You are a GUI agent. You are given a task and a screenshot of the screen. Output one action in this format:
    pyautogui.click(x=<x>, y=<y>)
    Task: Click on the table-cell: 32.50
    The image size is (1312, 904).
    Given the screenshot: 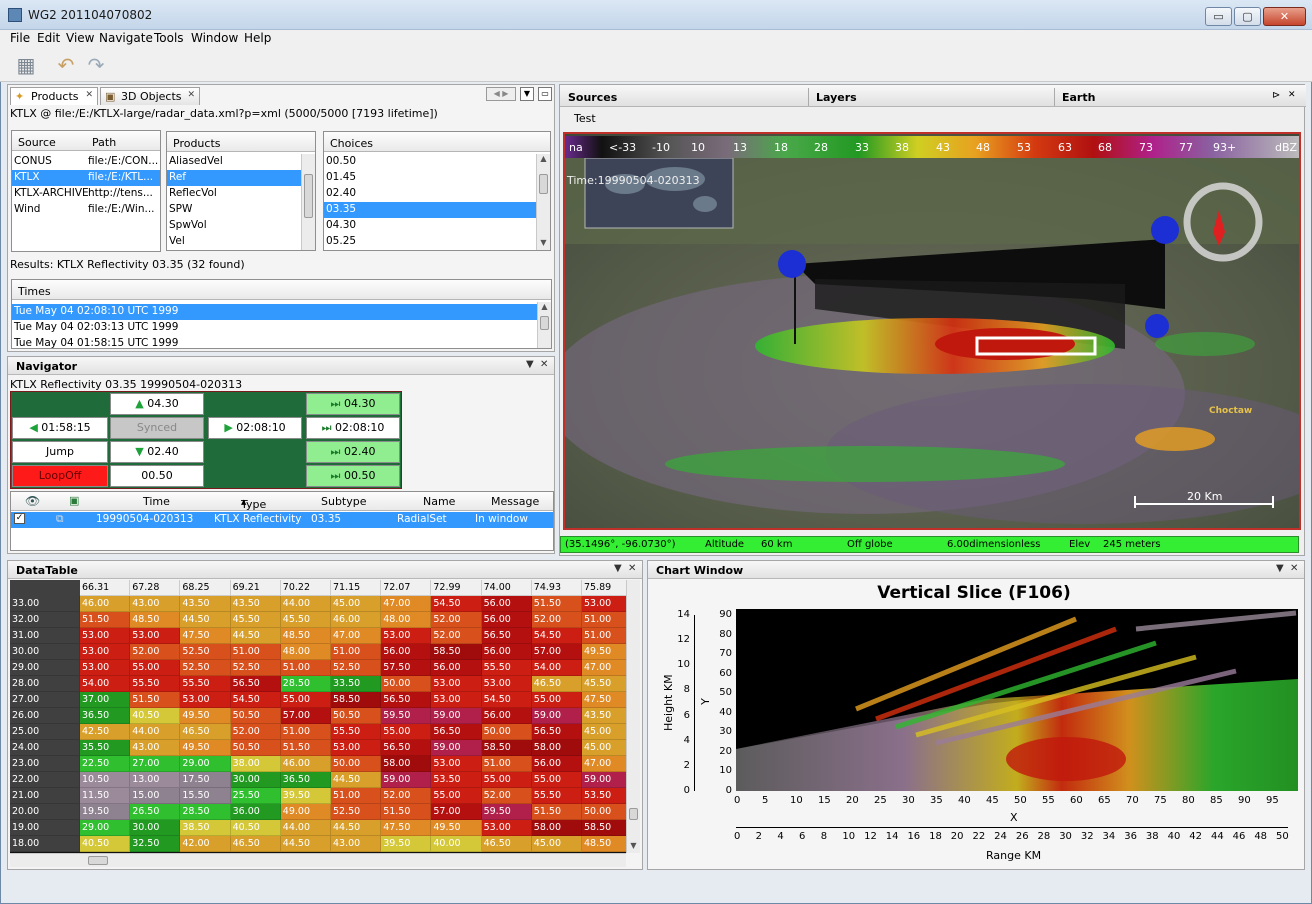 What is the action you would take?
    pyautogui.click(x=155, y=844)
    